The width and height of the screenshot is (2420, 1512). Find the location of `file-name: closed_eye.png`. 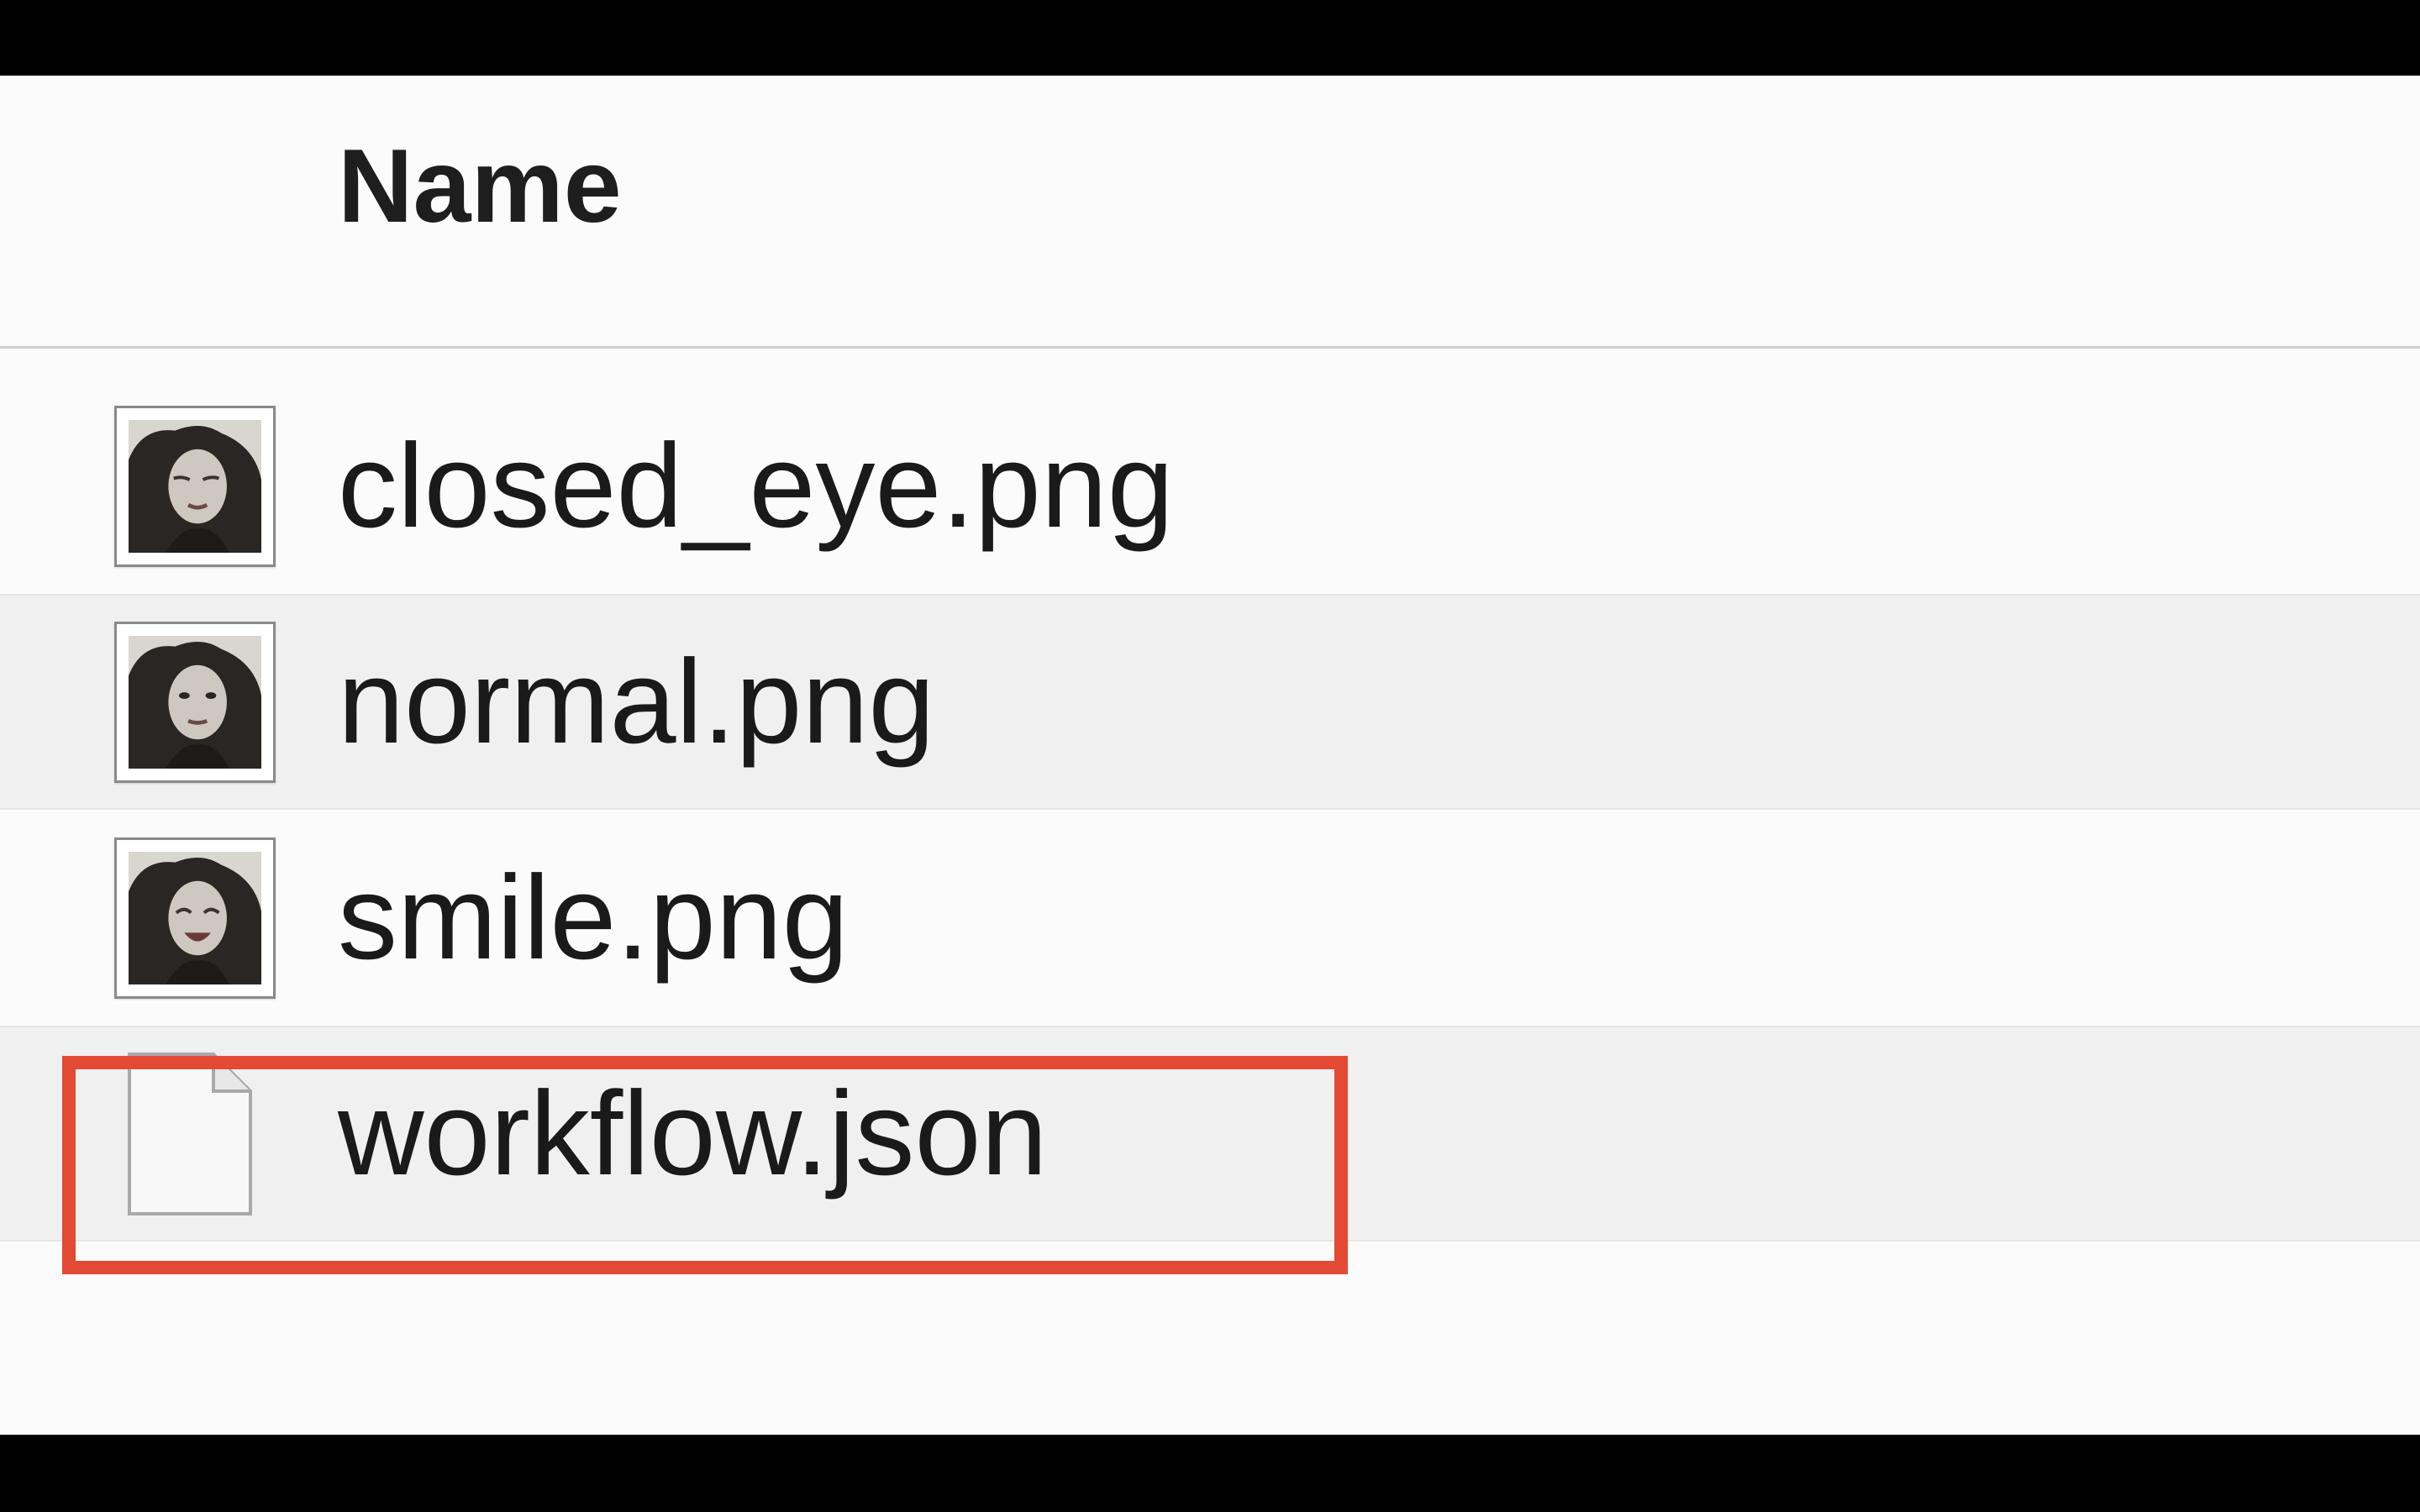

file-name: closed_eye.png is located at coordinates (756, 485).